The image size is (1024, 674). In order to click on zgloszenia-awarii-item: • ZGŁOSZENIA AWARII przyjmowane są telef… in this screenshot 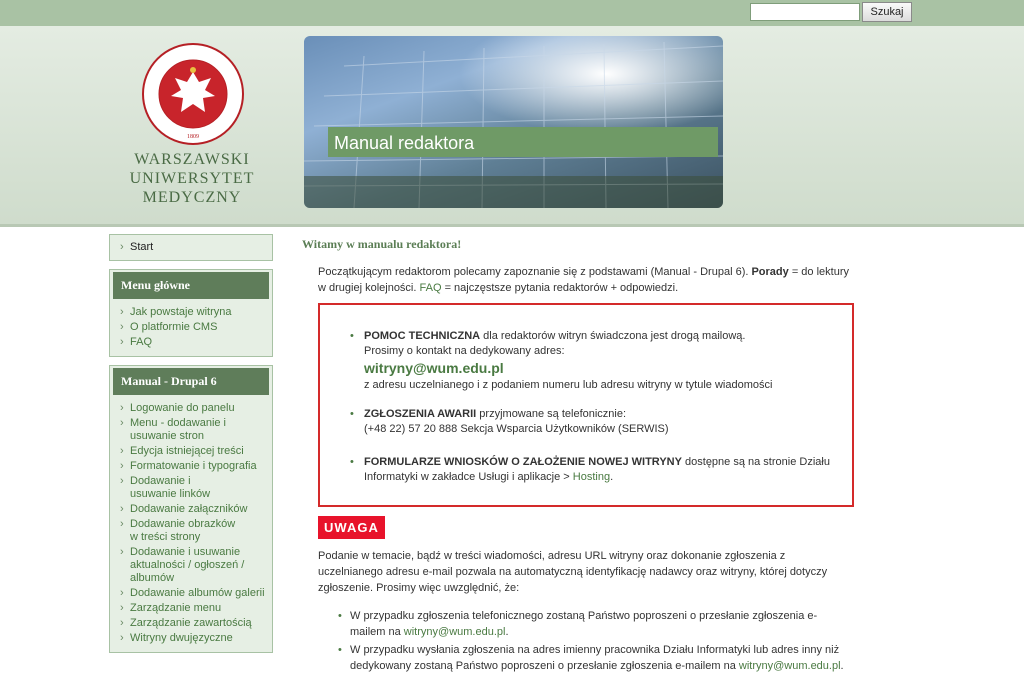, I will do `click(509, 421)`.